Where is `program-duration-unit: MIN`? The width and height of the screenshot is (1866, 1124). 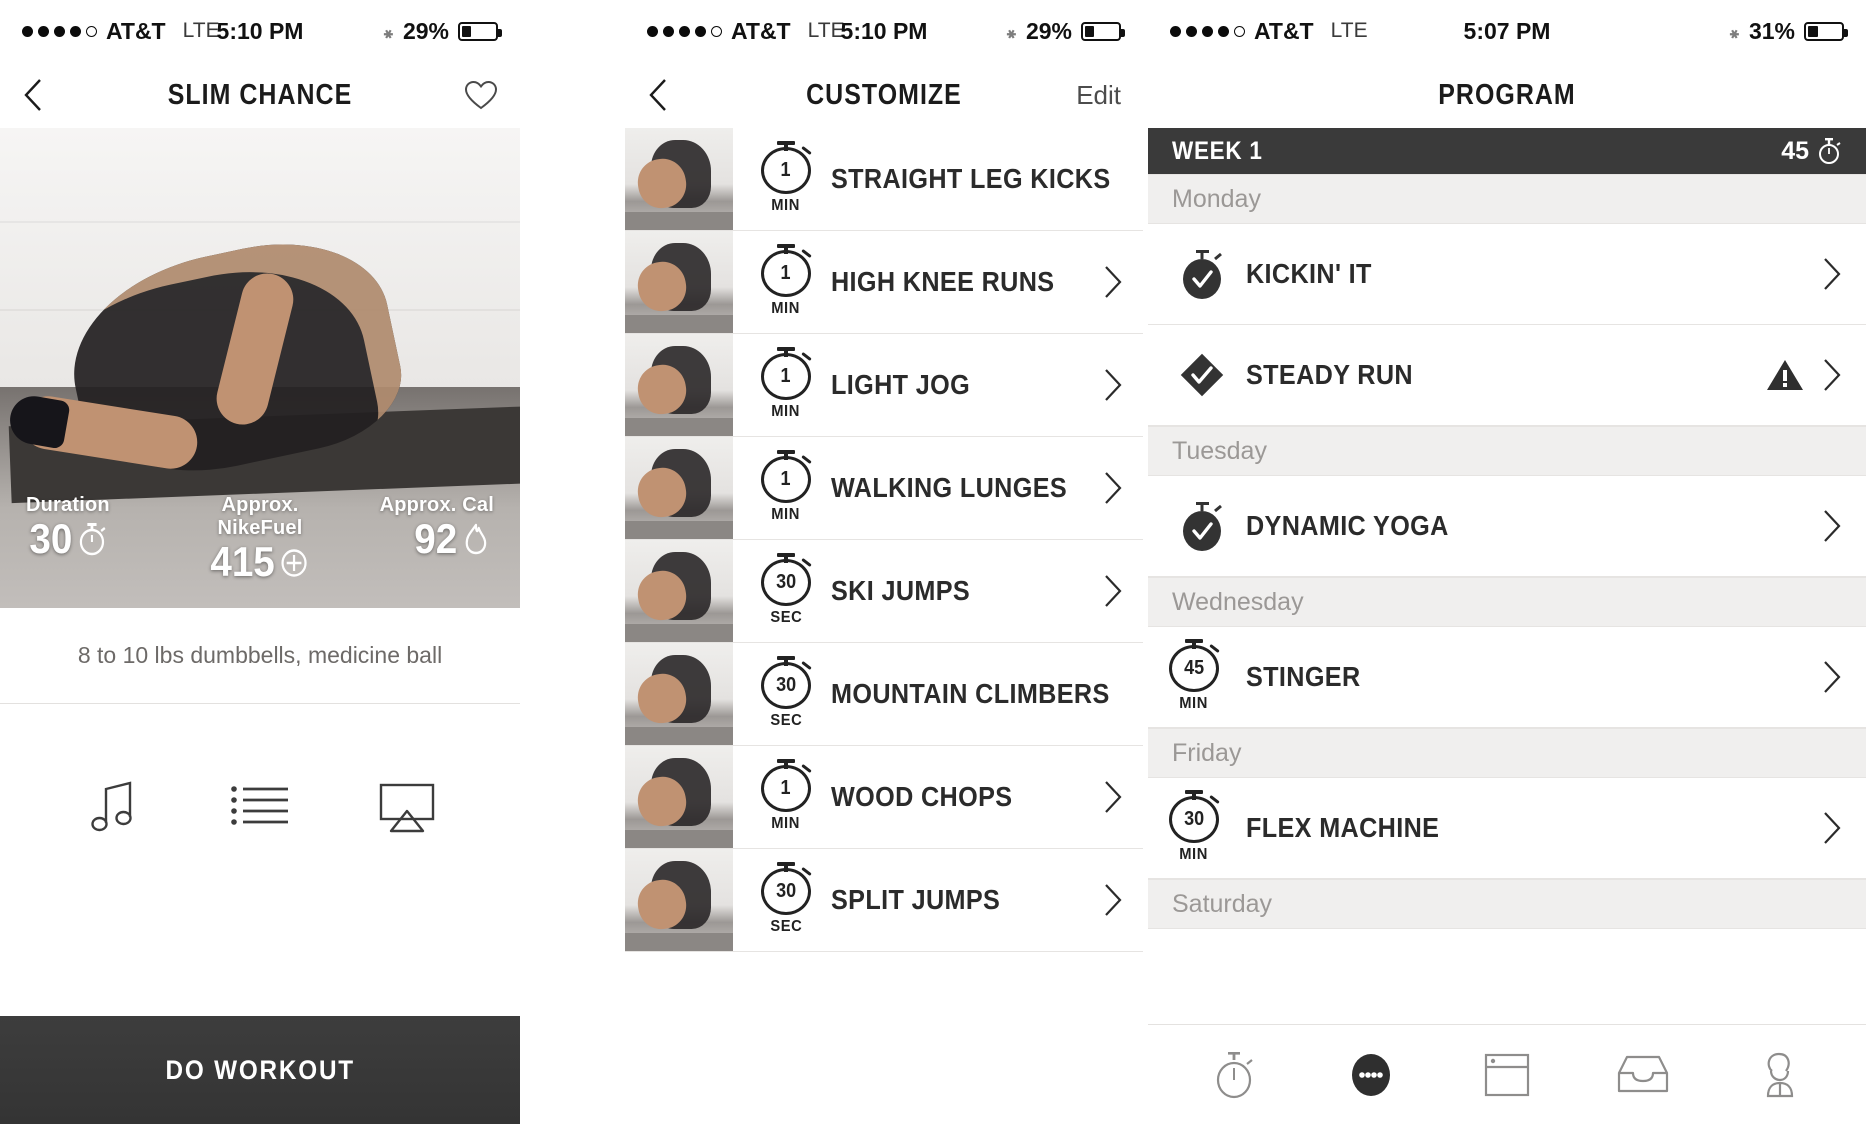
program-duration-unit: MIN is located at coordinates (1194, 703).